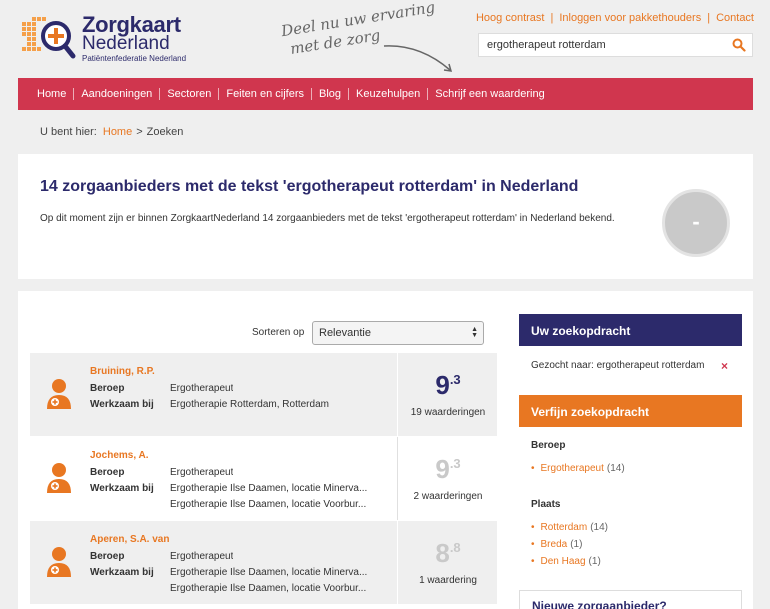  What do you see at coordinates (398, 333) in the screenshot?
I see `sort-select: Relevantie ▲ ▼` at bounding box center [398, 333].